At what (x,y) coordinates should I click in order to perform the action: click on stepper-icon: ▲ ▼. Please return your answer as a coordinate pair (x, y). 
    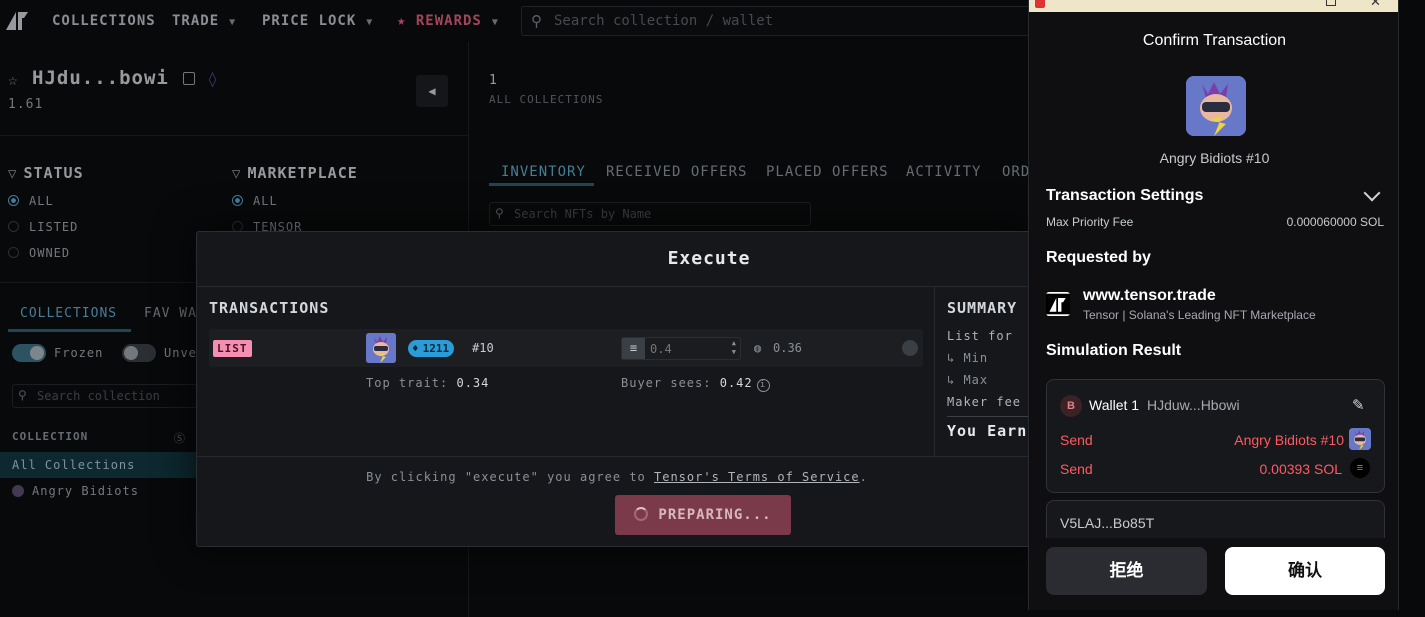
    Looking at the image, I should click on (734, 348).